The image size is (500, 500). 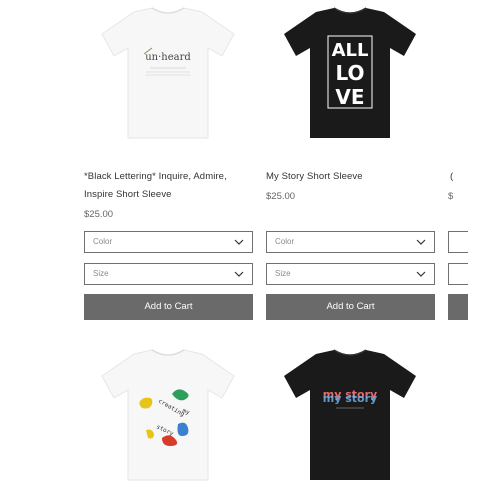 What do you see at coordinates (473, 248) in the screenshot?
I see `partial-product-column: ( $` at bounding box center [473, 248].